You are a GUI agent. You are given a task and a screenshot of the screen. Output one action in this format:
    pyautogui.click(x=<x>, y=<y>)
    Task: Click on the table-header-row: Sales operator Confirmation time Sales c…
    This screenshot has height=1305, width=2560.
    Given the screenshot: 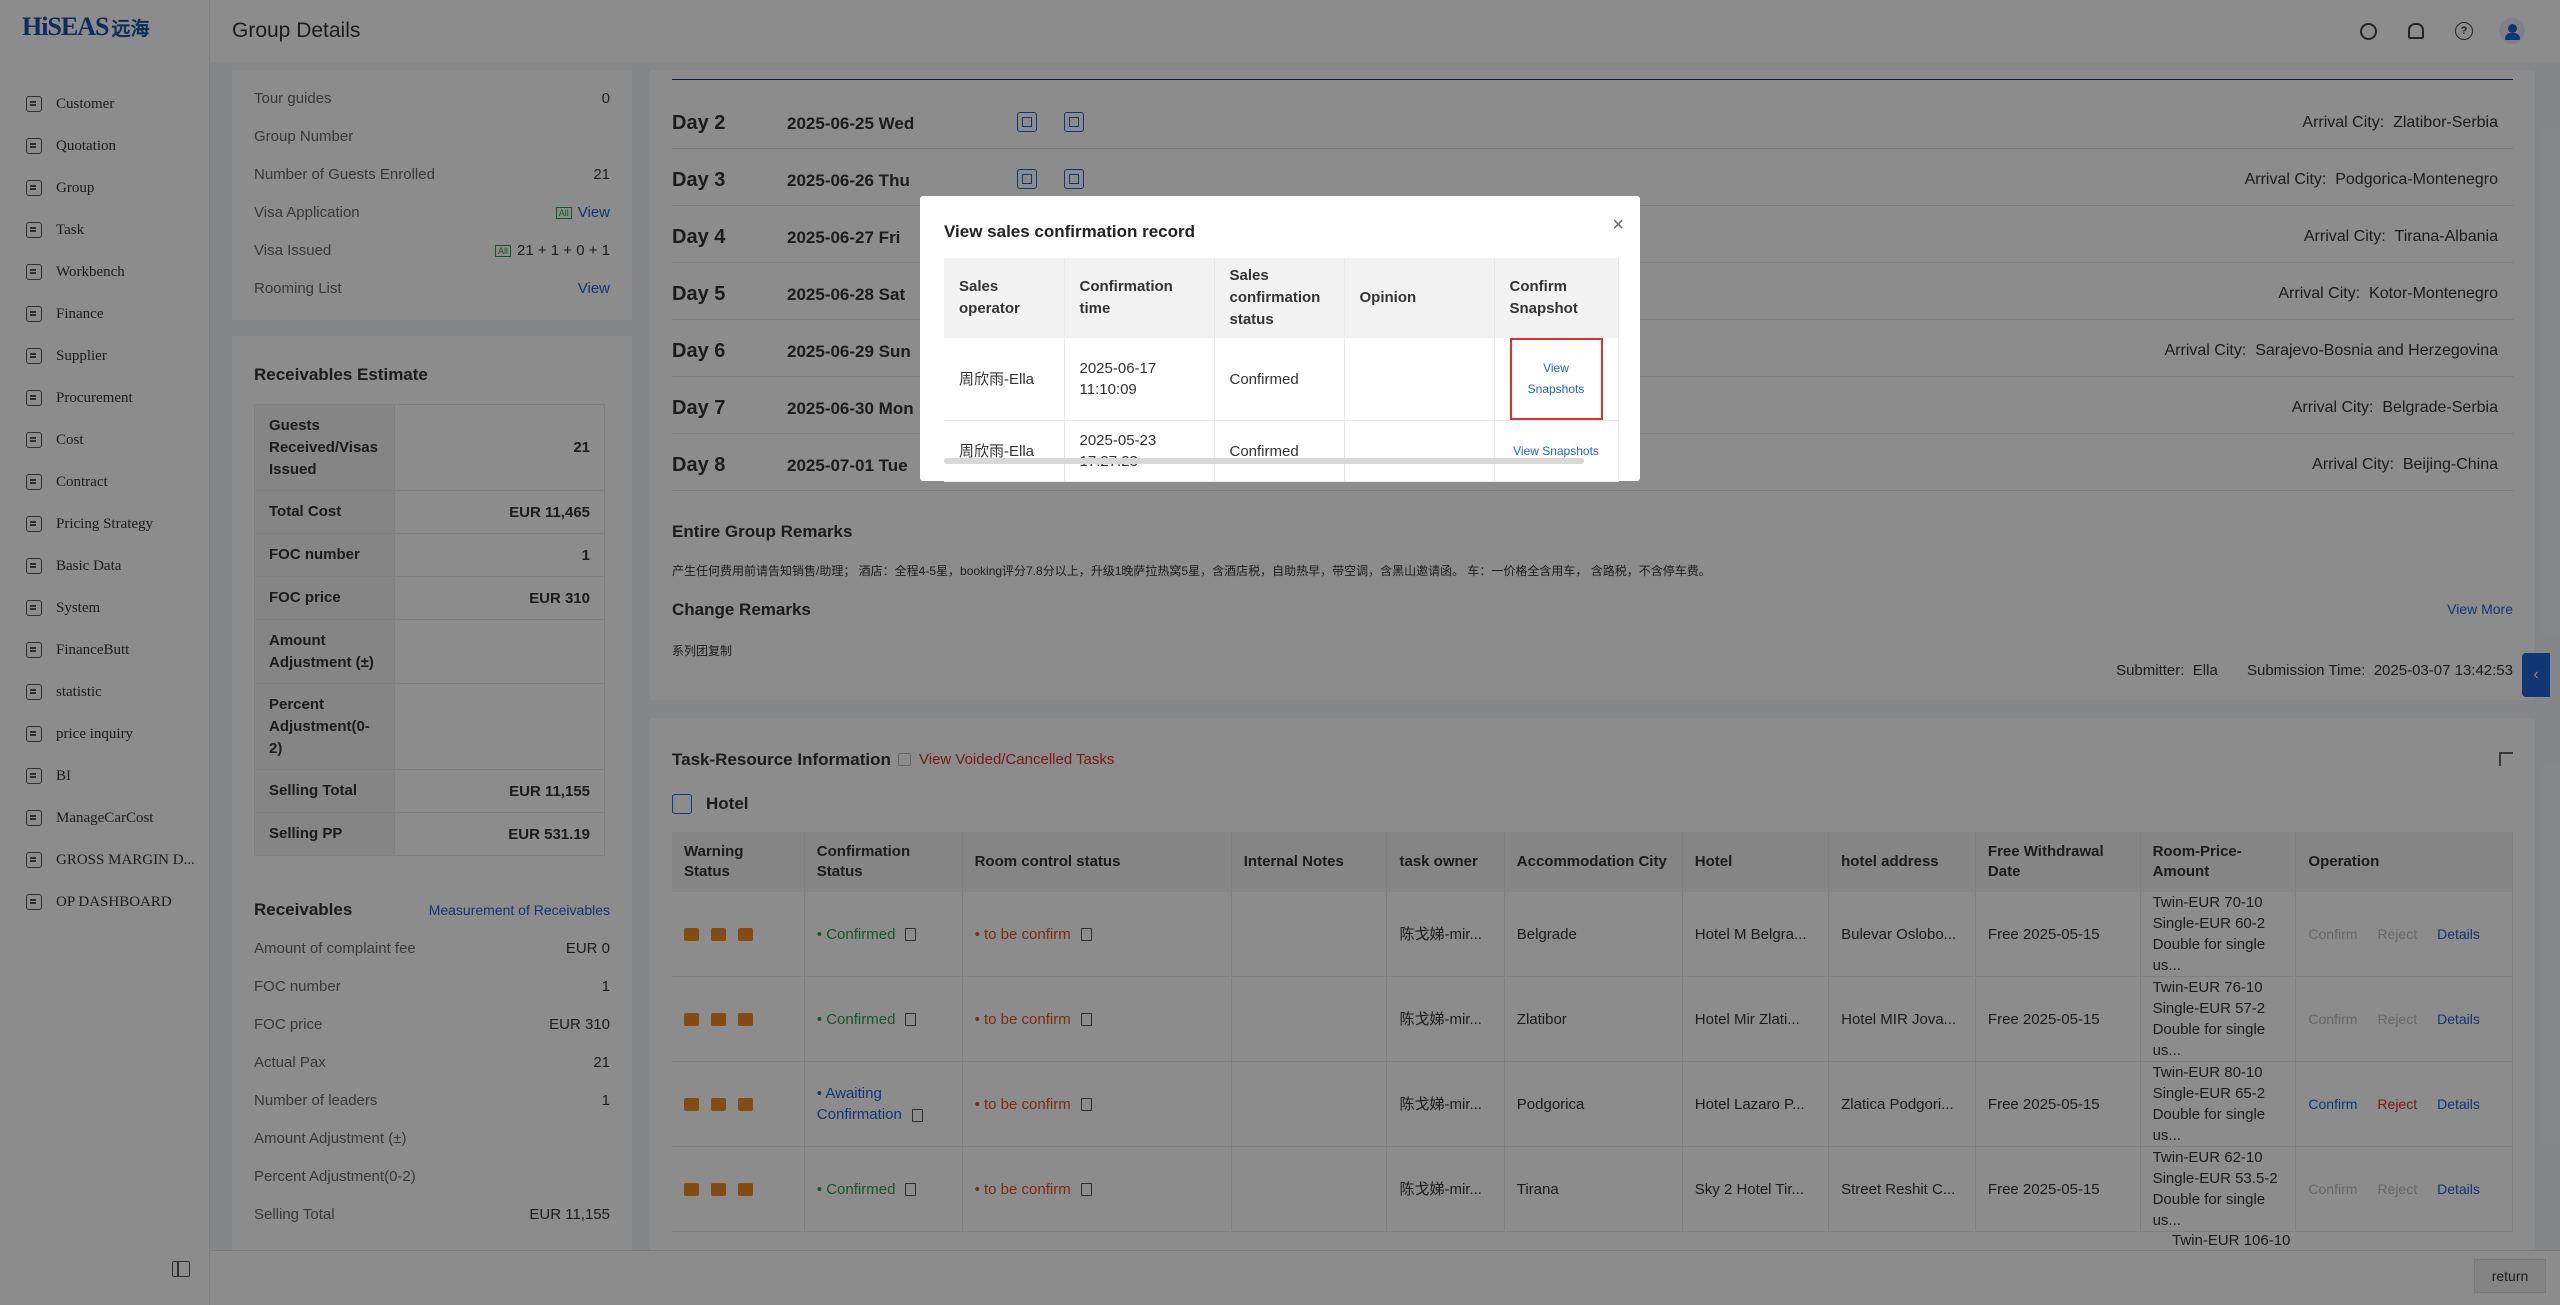 What is the action you would take?
    pyautogui.click(x=1281, y=298)
    